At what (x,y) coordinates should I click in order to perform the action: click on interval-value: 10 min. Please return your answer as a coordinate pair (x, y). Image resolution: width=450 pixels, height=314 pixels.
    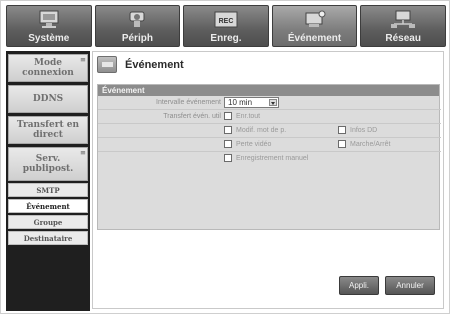
    Looking at the image, I should click on (240, 102).